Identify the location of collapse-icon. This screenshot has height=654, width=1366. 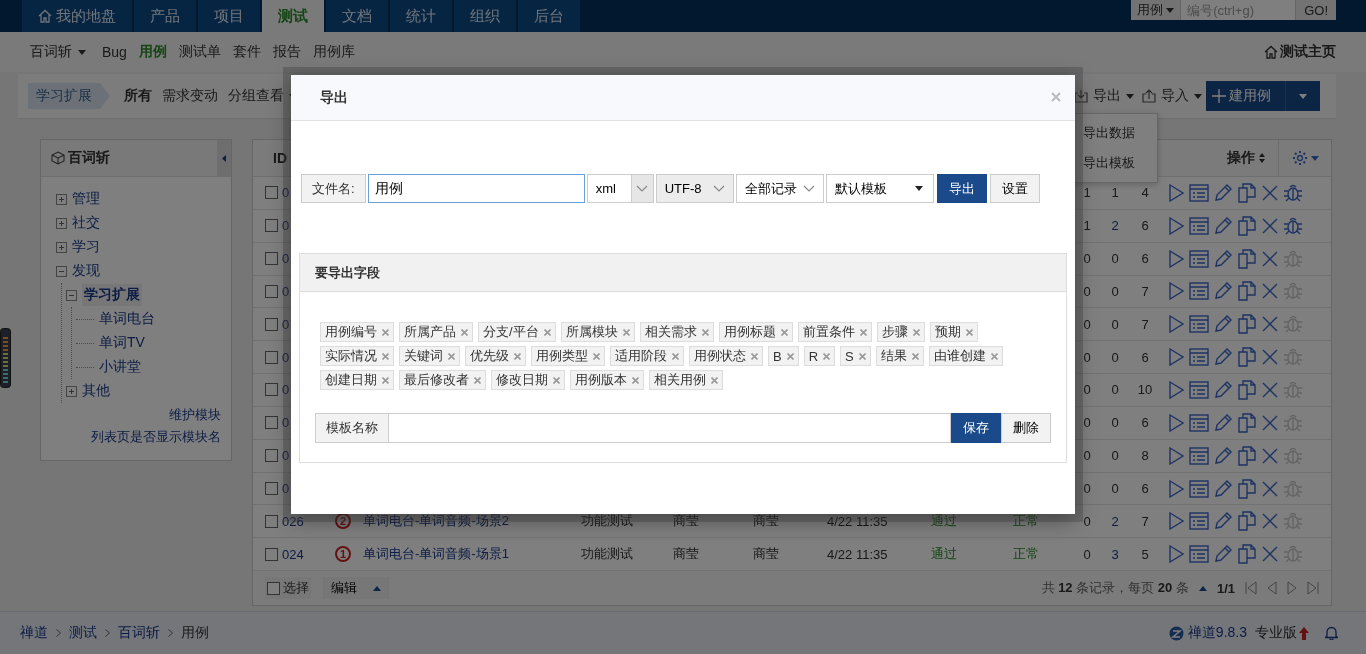
(61, 271).